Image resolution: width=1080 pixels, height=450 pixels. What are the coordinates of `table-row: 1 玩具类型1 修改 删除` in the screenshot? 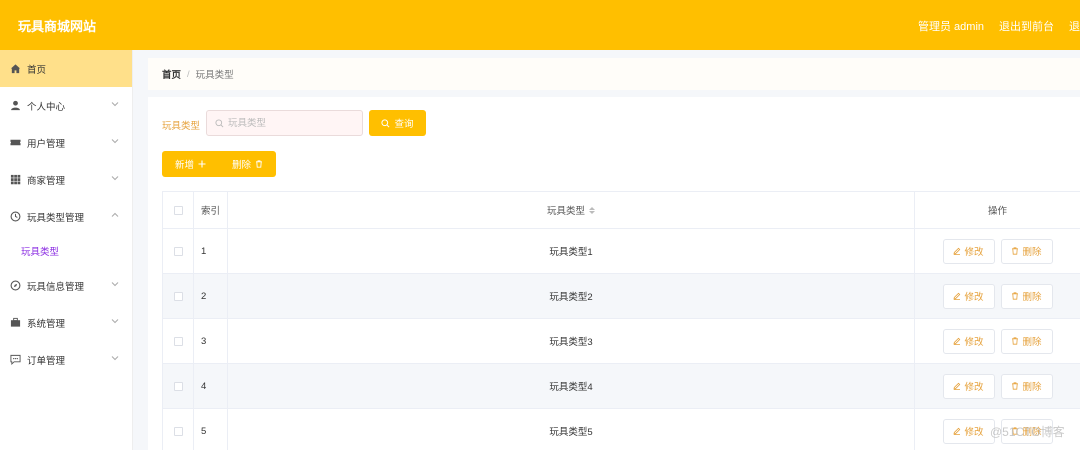 It's located at (621, 251).